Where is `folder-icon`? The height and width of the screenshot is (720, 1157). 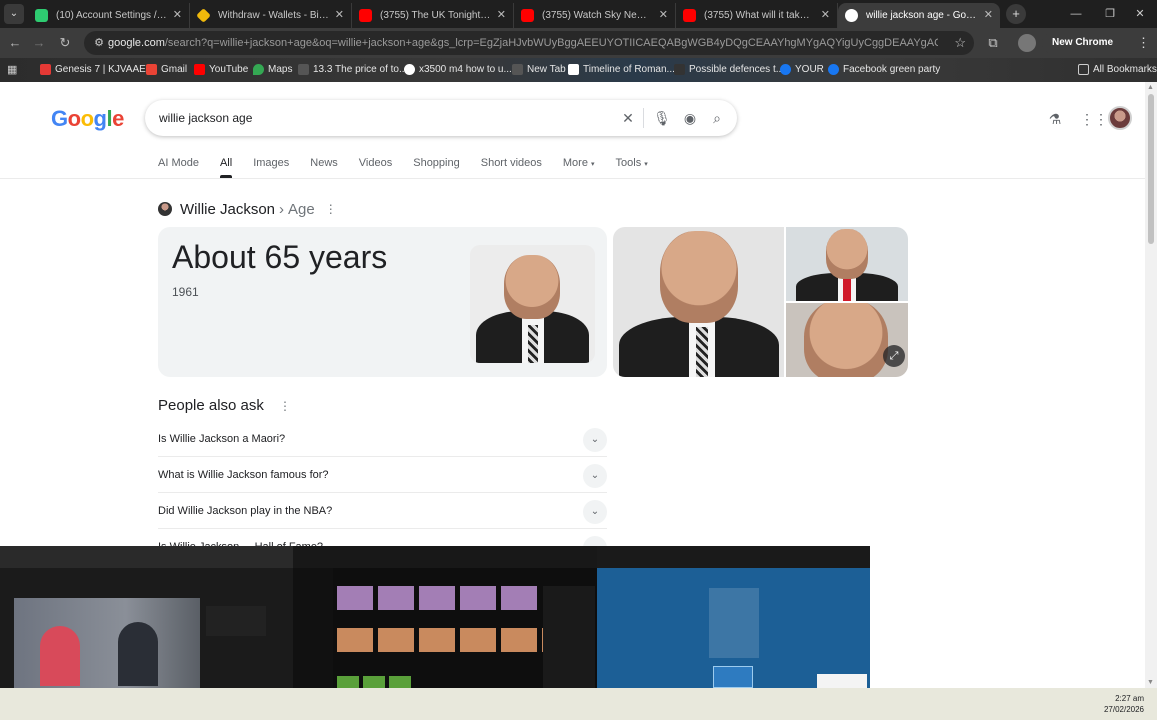
folder-icon is located at coordinates (1083, 69).